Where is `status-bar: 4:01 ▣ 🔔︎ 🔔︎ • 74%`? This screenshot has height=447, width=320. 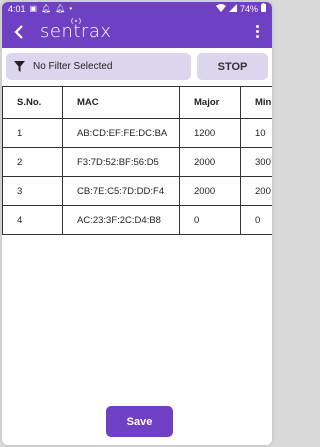
status-bar: 4:01 ▣ 🔔︎ 🔔︎ • 74% is located at coordinates (137, 8).